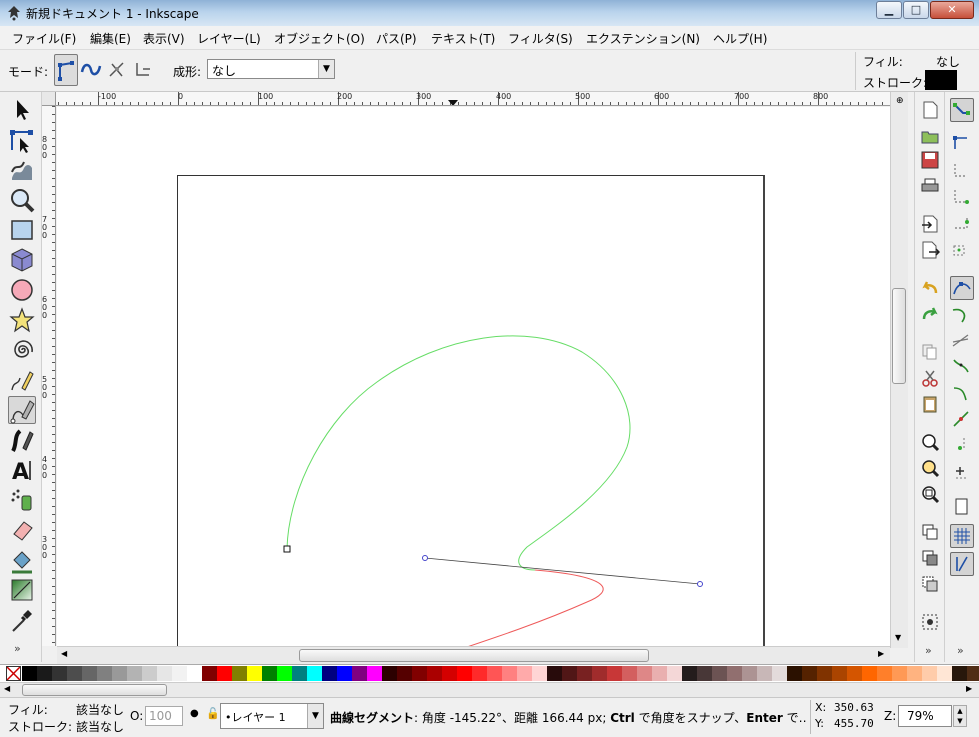  What do you see at coordinates (194, 713) in the screenshot?
I see `layer-visibility-icon: ●` at bounding box center [194, 713].